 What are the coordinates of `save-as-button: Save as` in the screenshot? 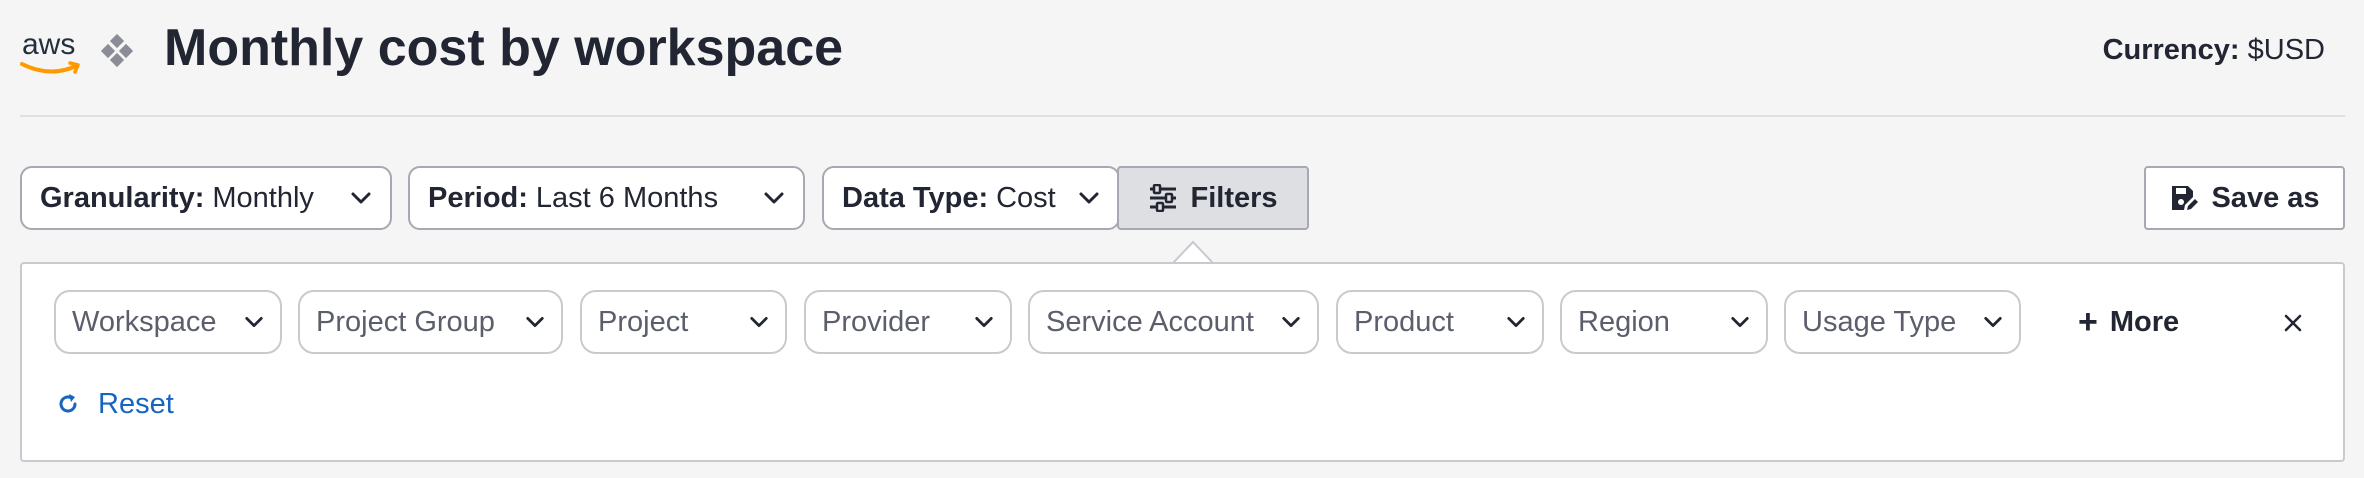 It's located at (2244, 198).